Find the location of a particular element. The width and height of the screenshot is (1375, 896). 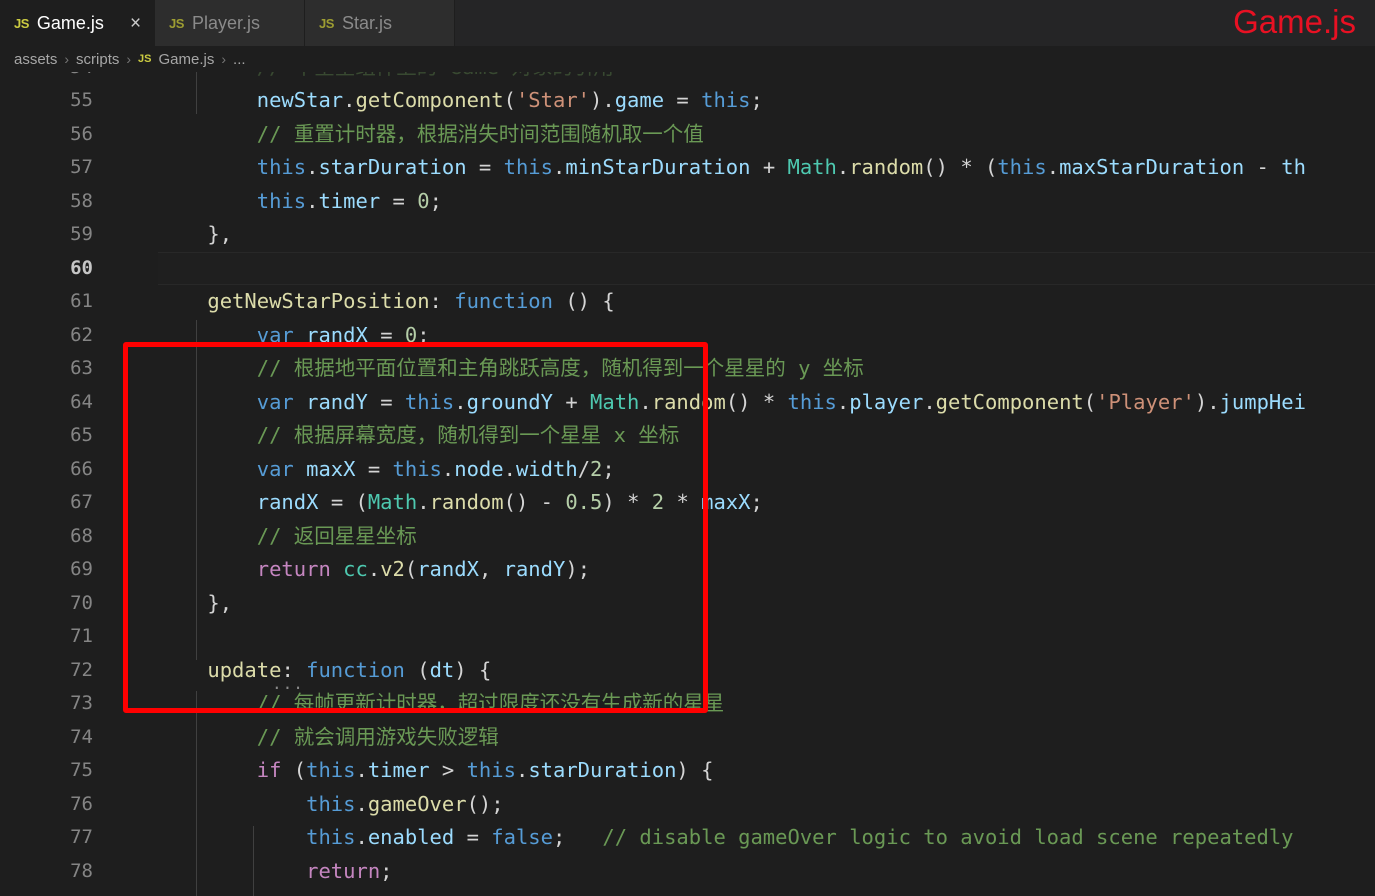

code-line-text: }, is located at coordinates (220, 234).